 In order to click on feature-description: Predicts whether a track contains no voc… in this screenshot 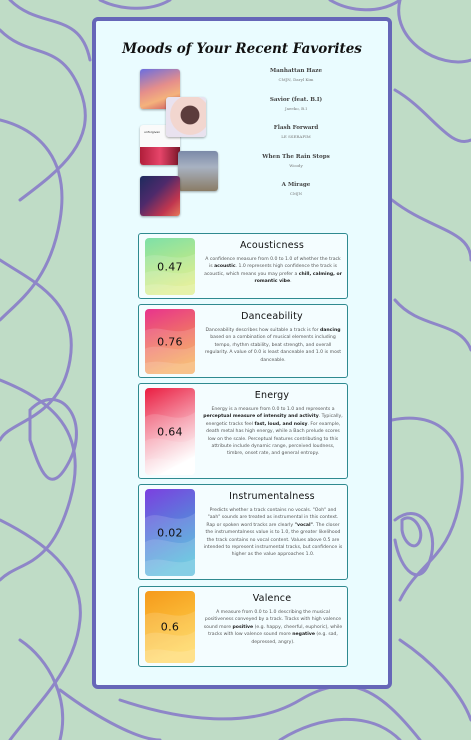, I will do `click(273, 533)`.